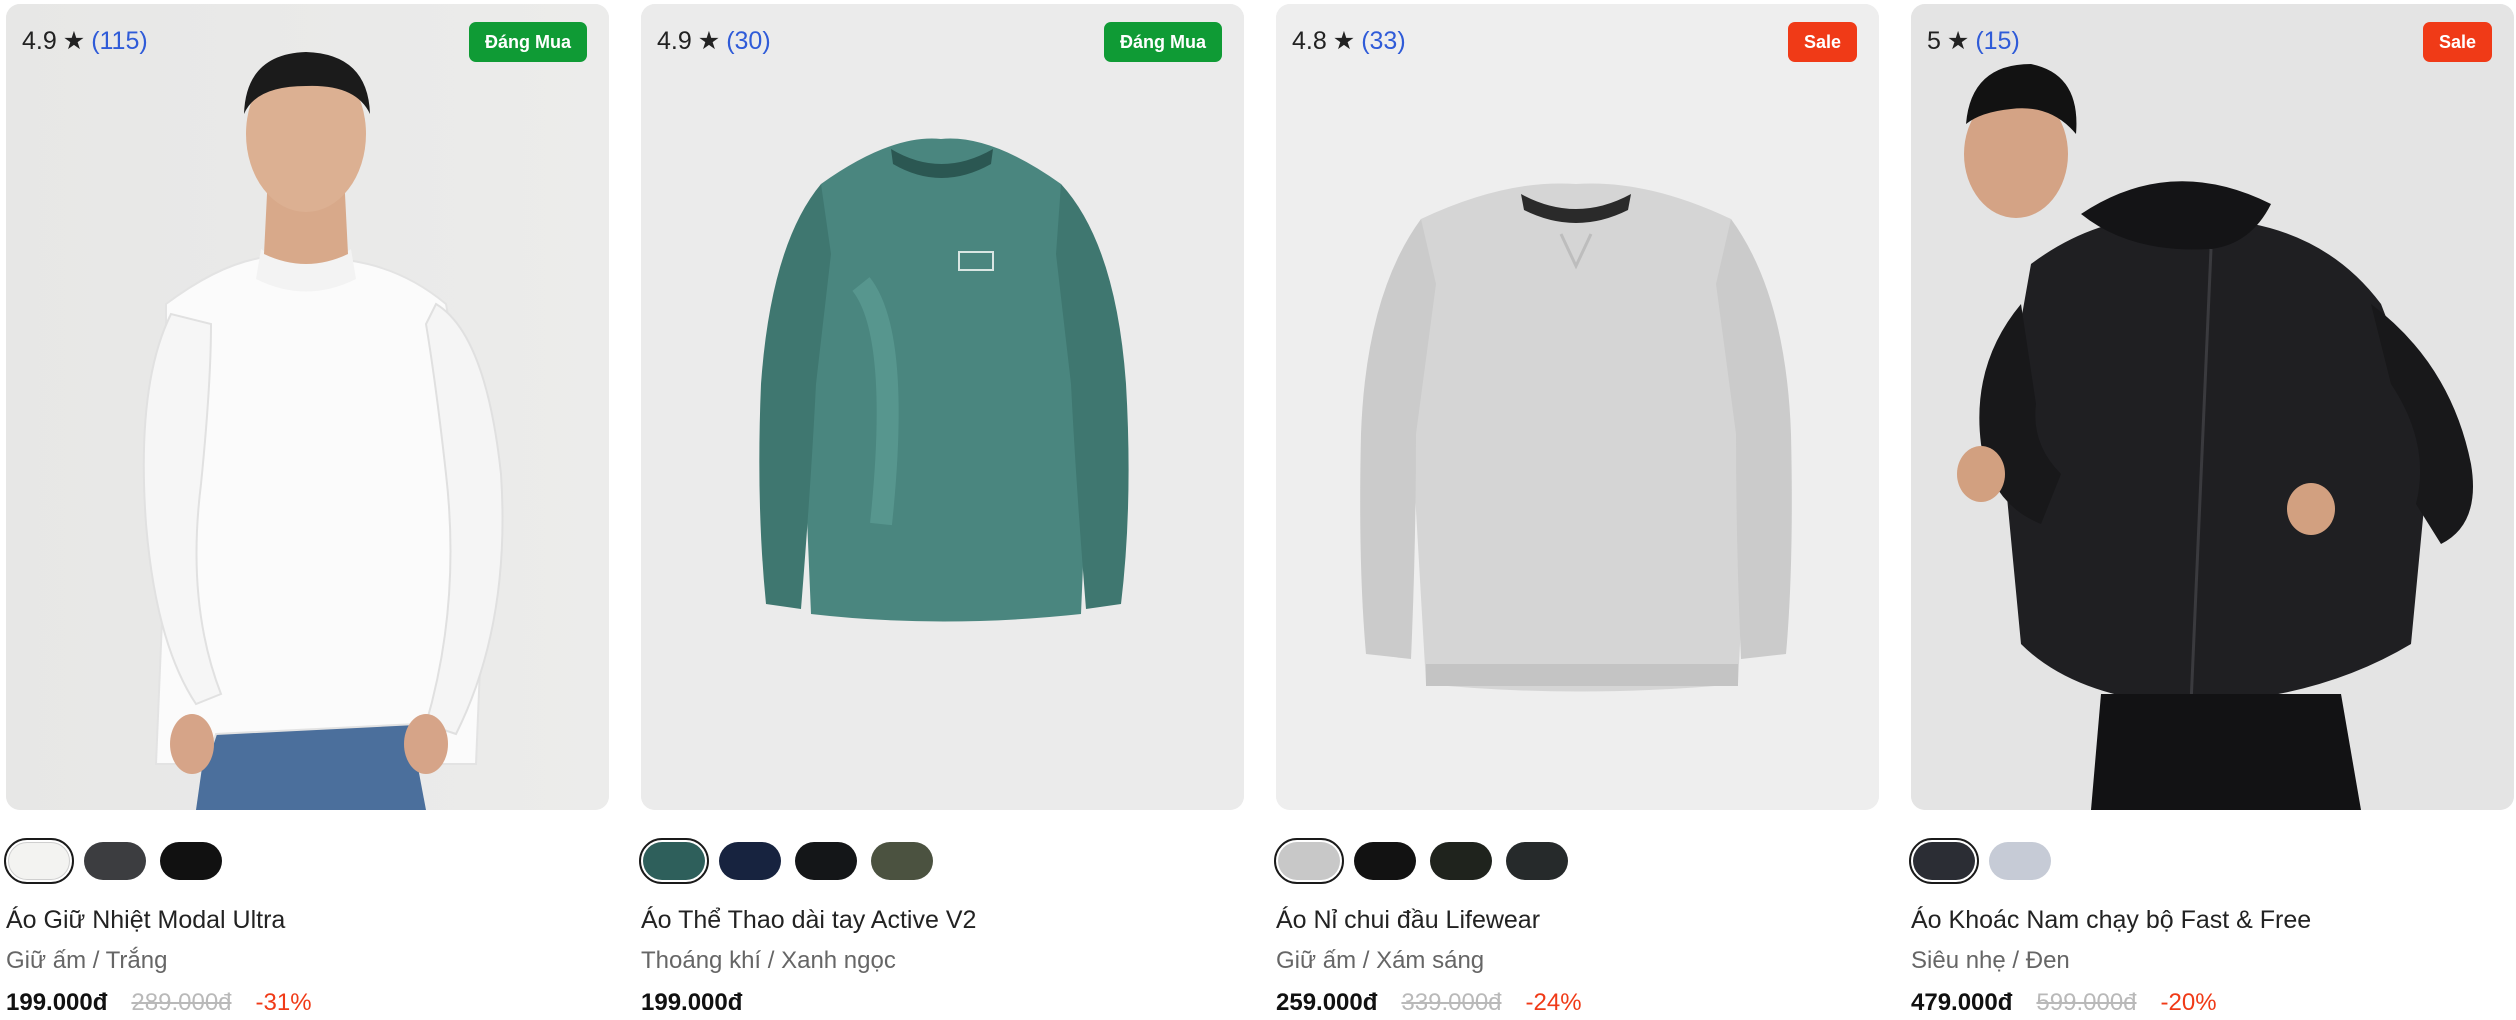 The image size is (2516, 1020). Describe the element at coordinates (942, 920) in the screenshot. I see `product-name: Áo Thể Thao dài tay Active V2` at that location.